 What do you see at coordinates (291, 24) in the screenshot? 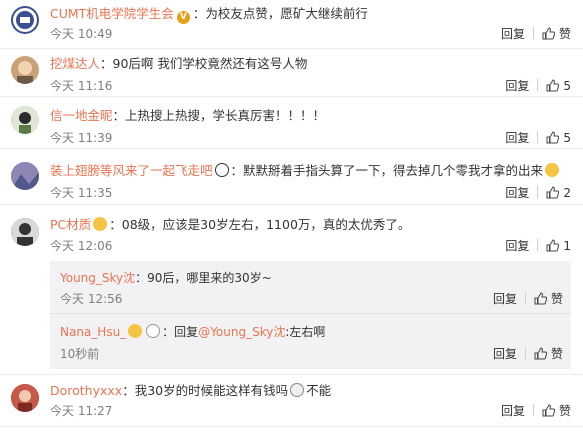
I see `comment-item: CUMT机电学院学生会 V ：为校友点赞，愿矿大继续前行 今天 10:49 回复 赞` at bounding box center [291, 24].